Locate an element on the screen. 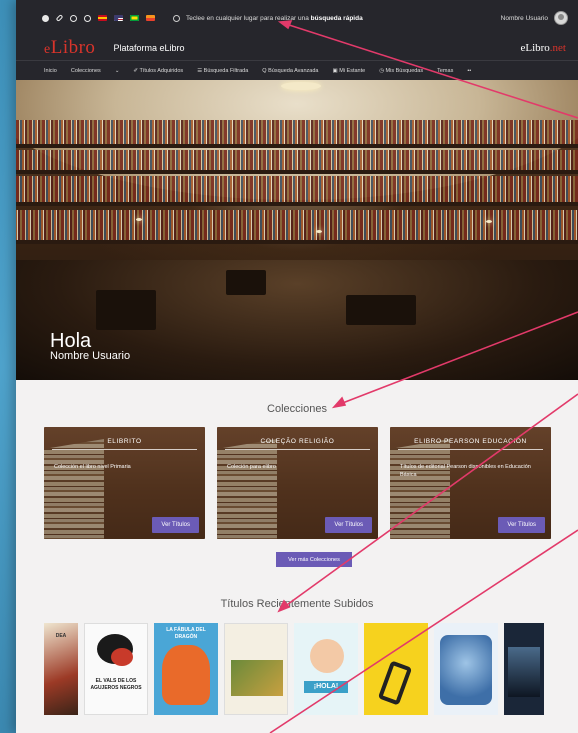 The width and height of the screenshot is (578, 733). logo-e: e is located at coordinates (47, 49).